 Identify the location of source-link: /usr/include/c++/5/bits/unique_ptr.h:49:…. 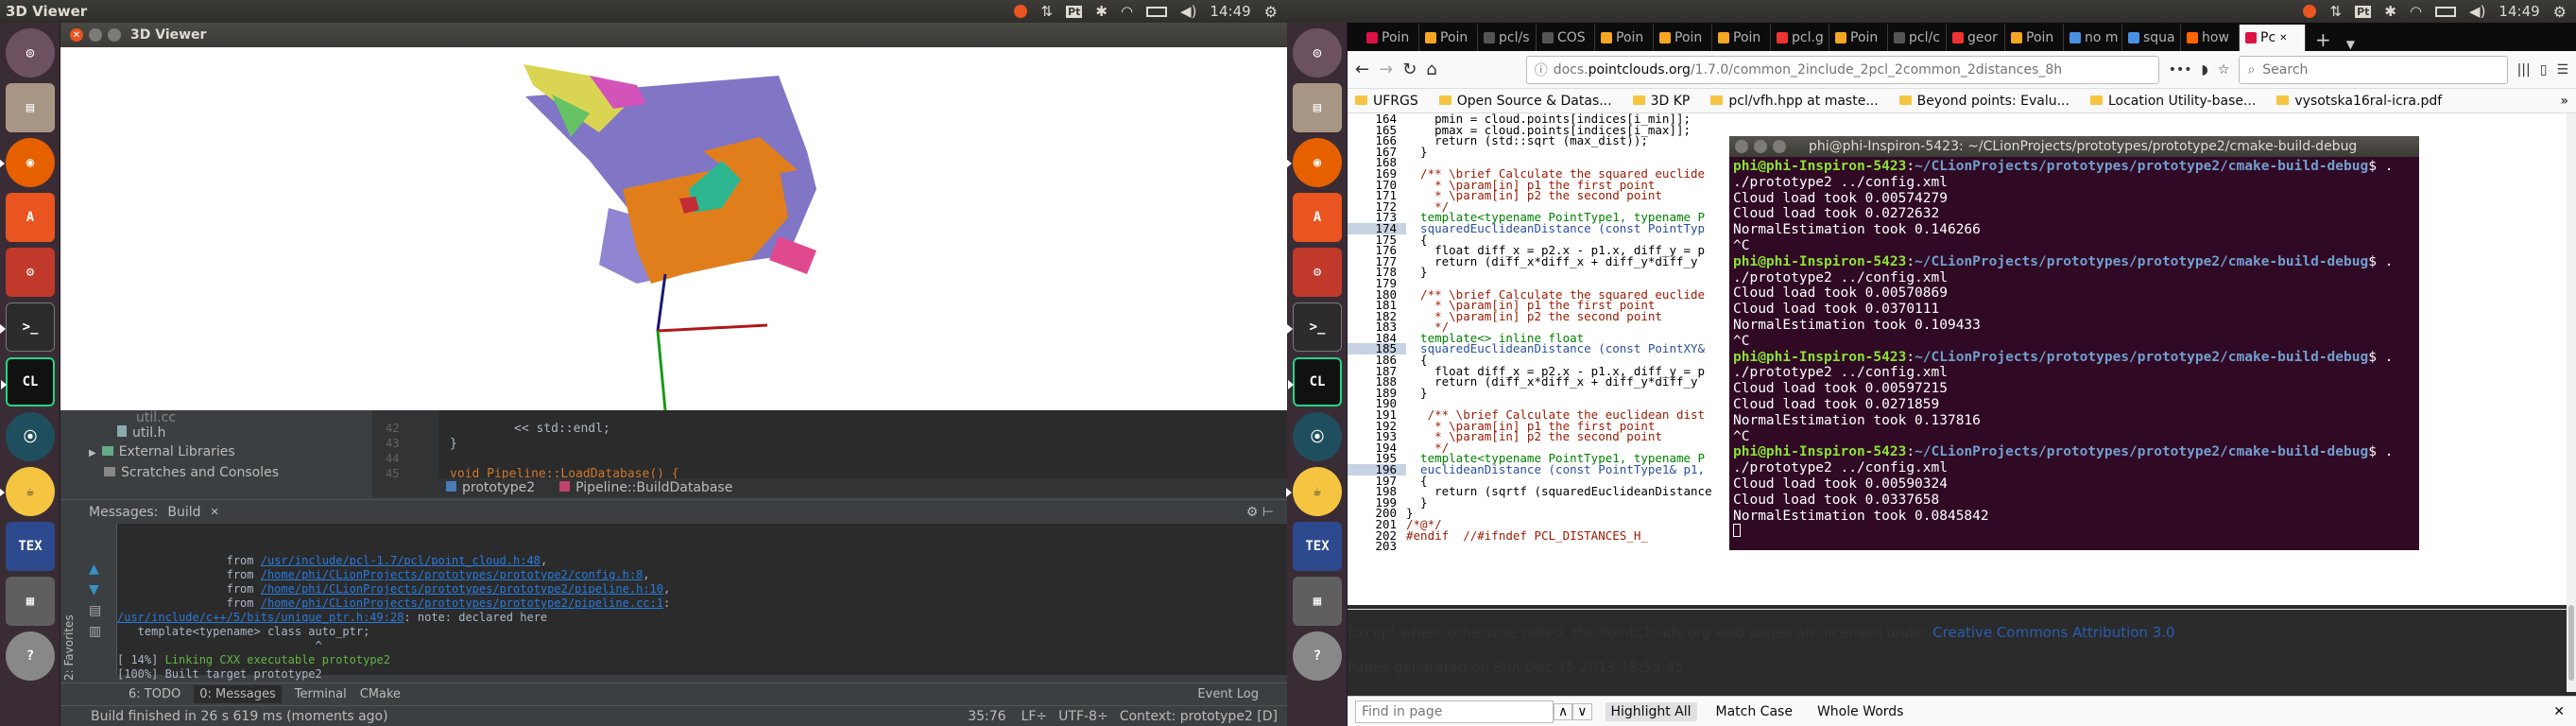
(260, 617).